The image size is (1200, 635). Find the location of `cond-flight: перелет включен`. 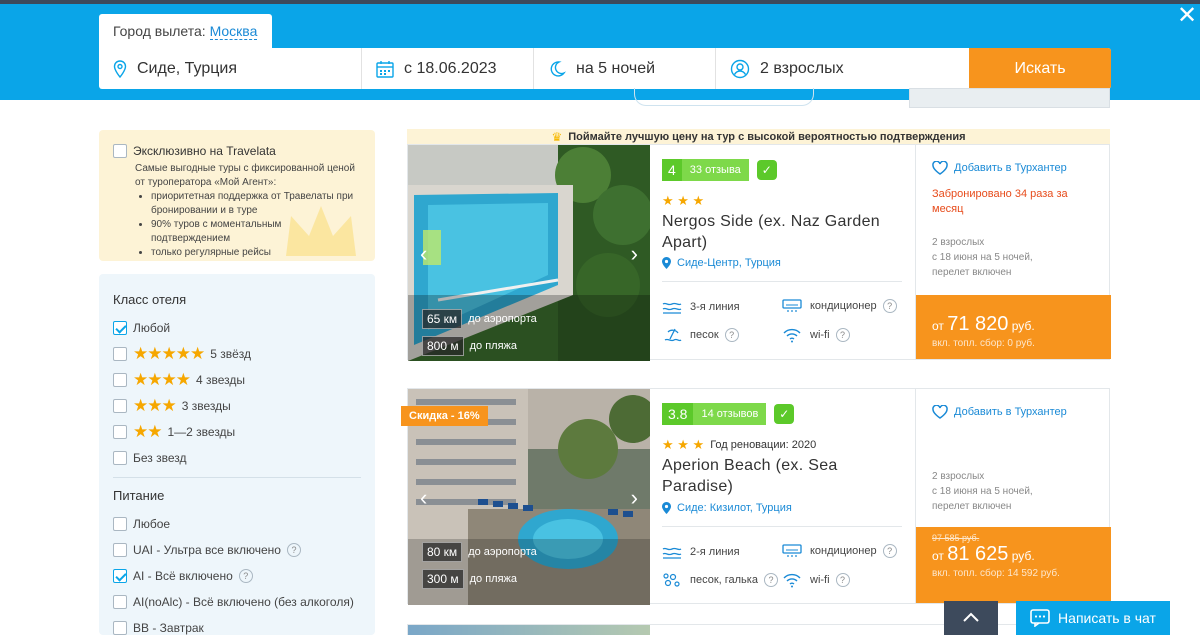

cond-flight: перелет включен is located at coordinates (972, 272).